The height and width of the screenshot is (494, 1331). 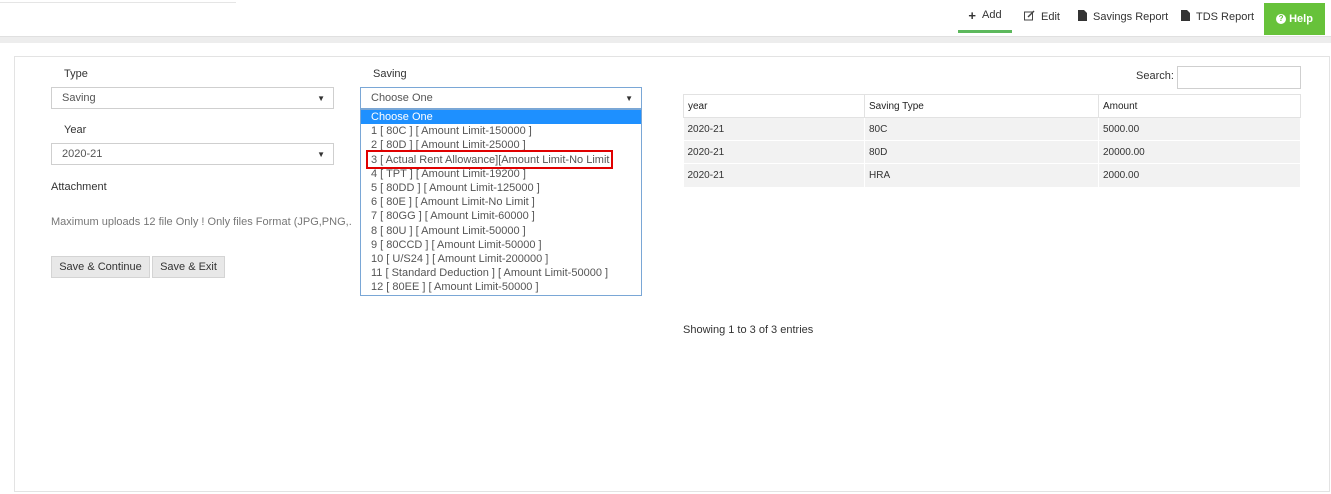 What do you see at coordinates (1199, 106) in the screenshot?
I see `column-header-amount: Amount` at bounding box center [1199, 106].